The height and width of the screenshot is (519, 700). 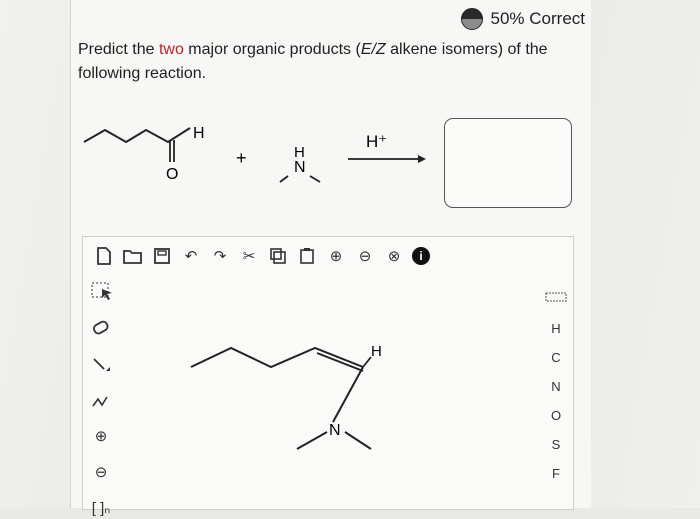 I want to click on left-toolbar: ⊕ ⊖ [ ]ₙ, so click(x=101, y=396).